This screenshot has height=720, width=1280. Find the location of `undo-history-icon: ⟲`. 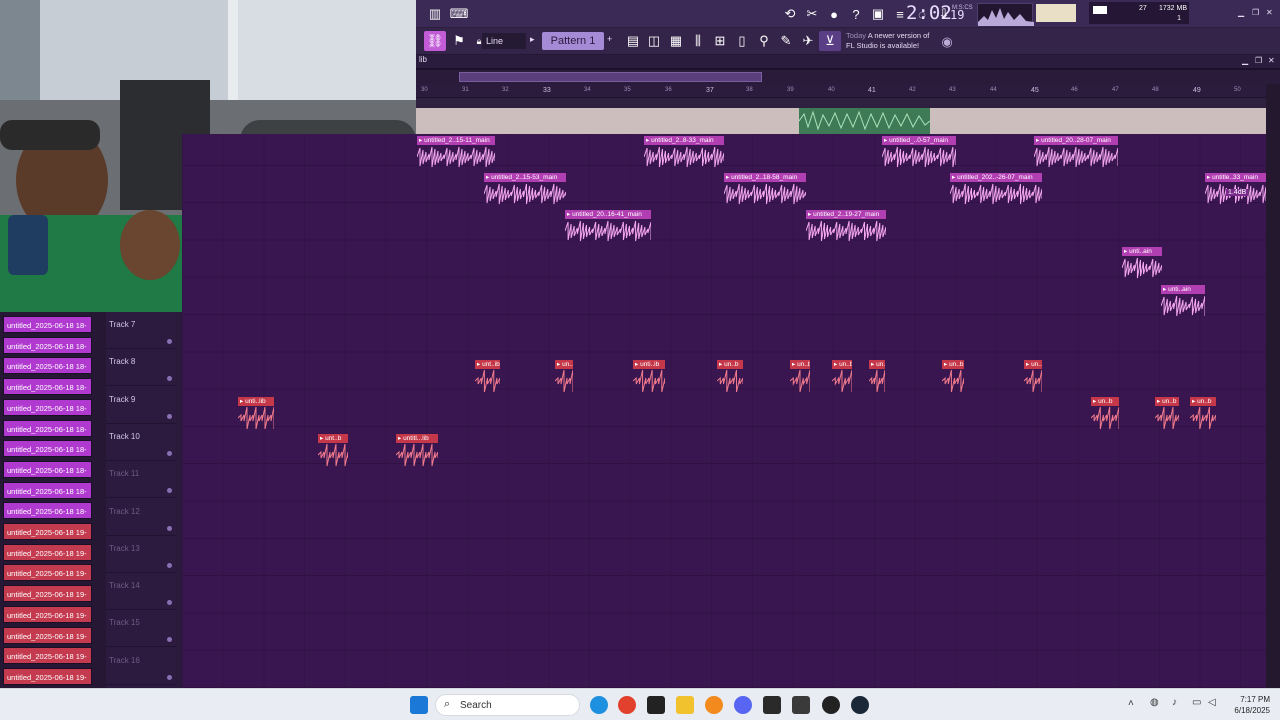

undo-history-icon: ⟲ is located at coordinates (790, 14).